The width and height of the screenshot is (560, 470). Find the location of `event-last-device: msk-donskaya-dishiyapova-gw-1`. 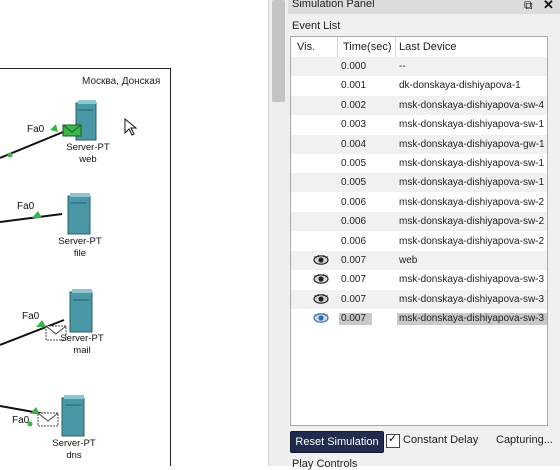

event-last-device: msk-donskaya-dishiyapova-gw-1 is located at coordinates (472, 144).